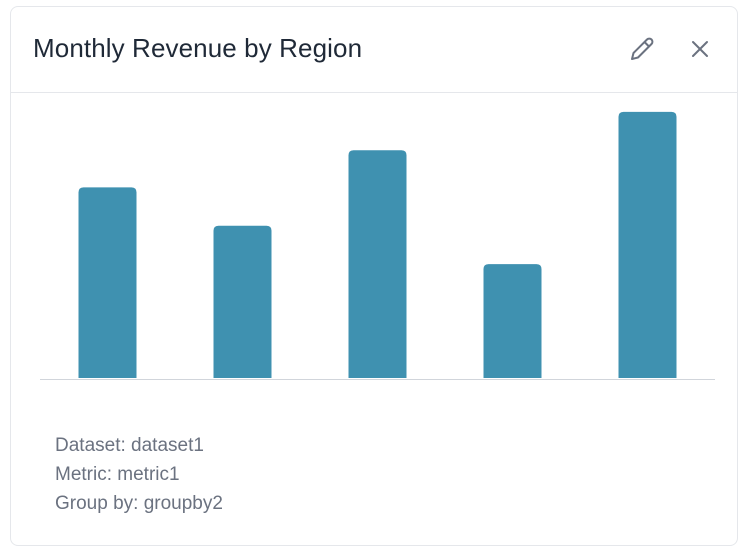 The width and height of the screenshot is (750, 546). What do you see at coordinates (117, 474) in the screenshot?
I see `metric-label: Metric: metric1` at bounding box center [117, 474].